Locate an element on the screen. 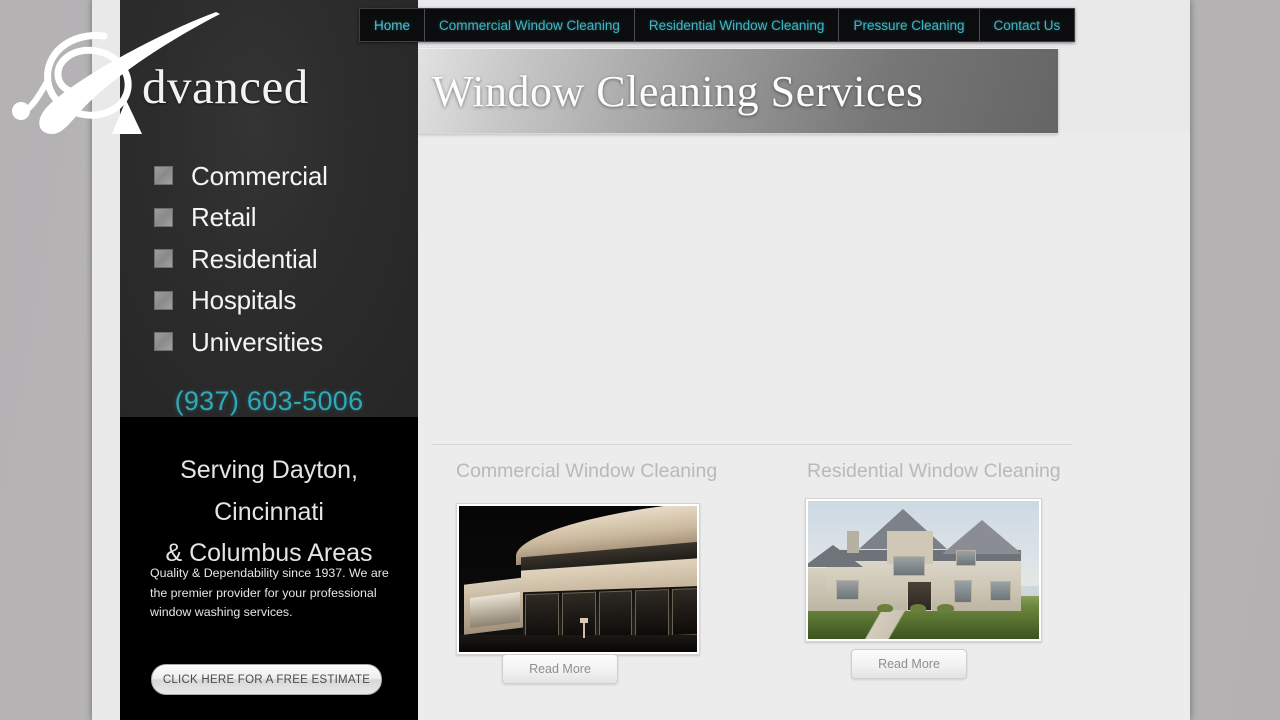 This screenshot has height=720, width=1280. read-more-button-residential: Read More is located at coordinates (909, 664).